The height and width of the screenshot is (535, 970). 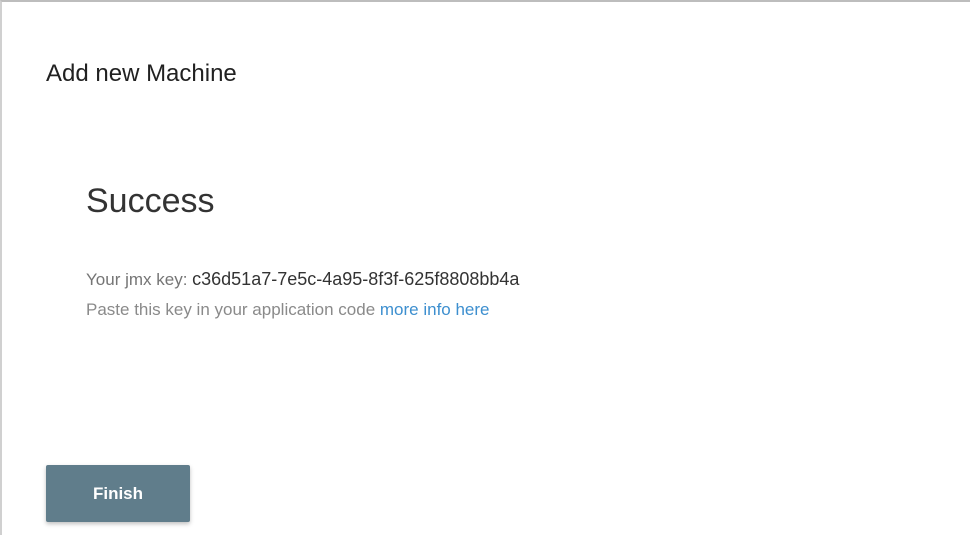 What do you see at coordinates (233, 309) in the screenshot?
I see `info-text: Paste this key in your application code` at bounding box center [233, 309].